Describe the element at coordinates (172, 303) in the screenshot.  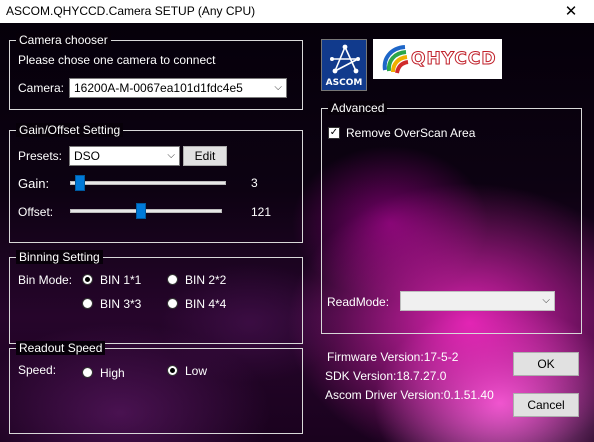
I see `bin-4x4-radio` at that location.